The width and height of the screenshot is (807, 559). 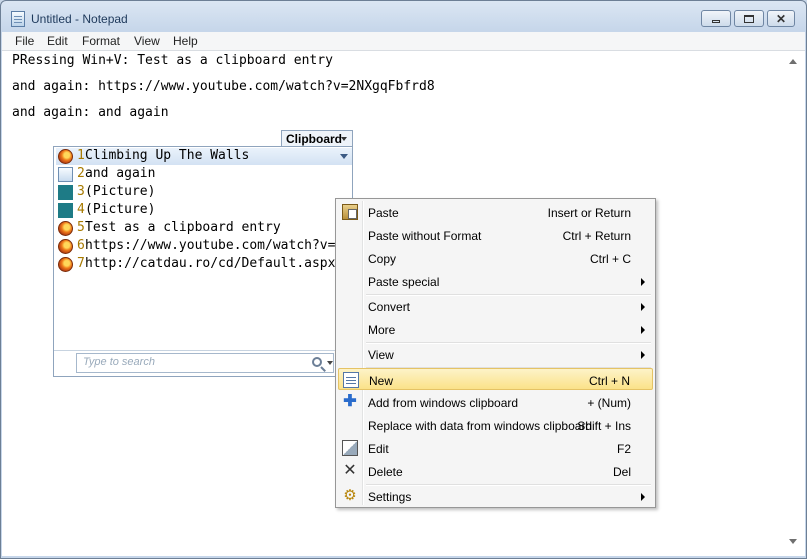 What do you see at coordinates (81, 155) in the screenshot?
I see `clipboard-item-number: 1` at bounding box center [81, 155].